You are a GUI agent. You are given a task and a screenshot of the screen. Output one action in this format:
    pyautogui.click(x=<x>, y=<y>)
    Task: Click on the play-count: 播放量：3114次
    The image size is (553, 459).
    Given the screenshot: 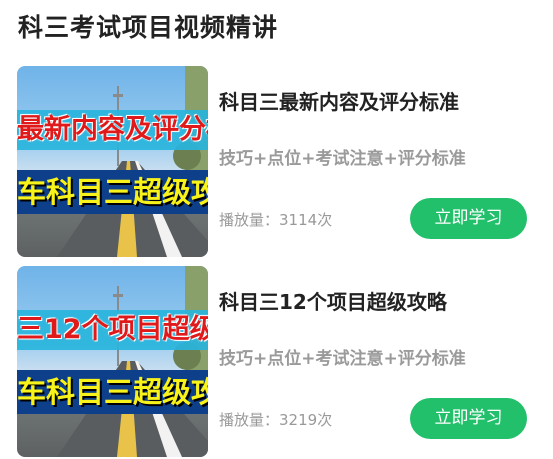 What is the action you would take?
    pyautogui.click(x=275, y=219)
    